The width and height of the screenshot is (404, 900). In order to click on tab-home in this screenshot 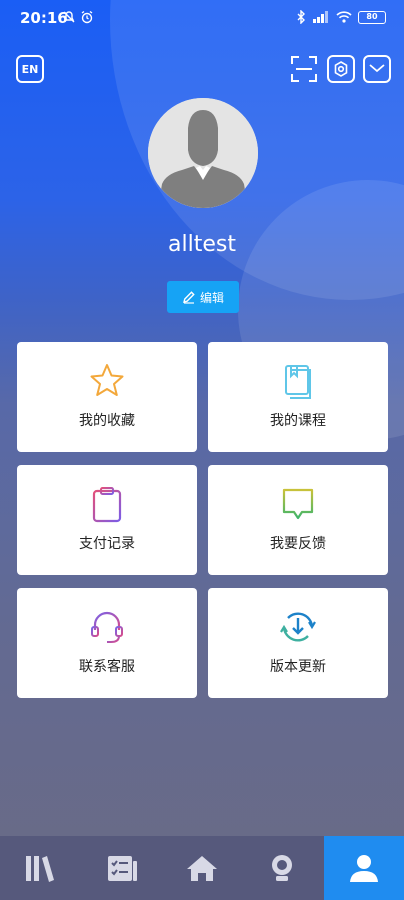, I will do `click(202, 868)`.